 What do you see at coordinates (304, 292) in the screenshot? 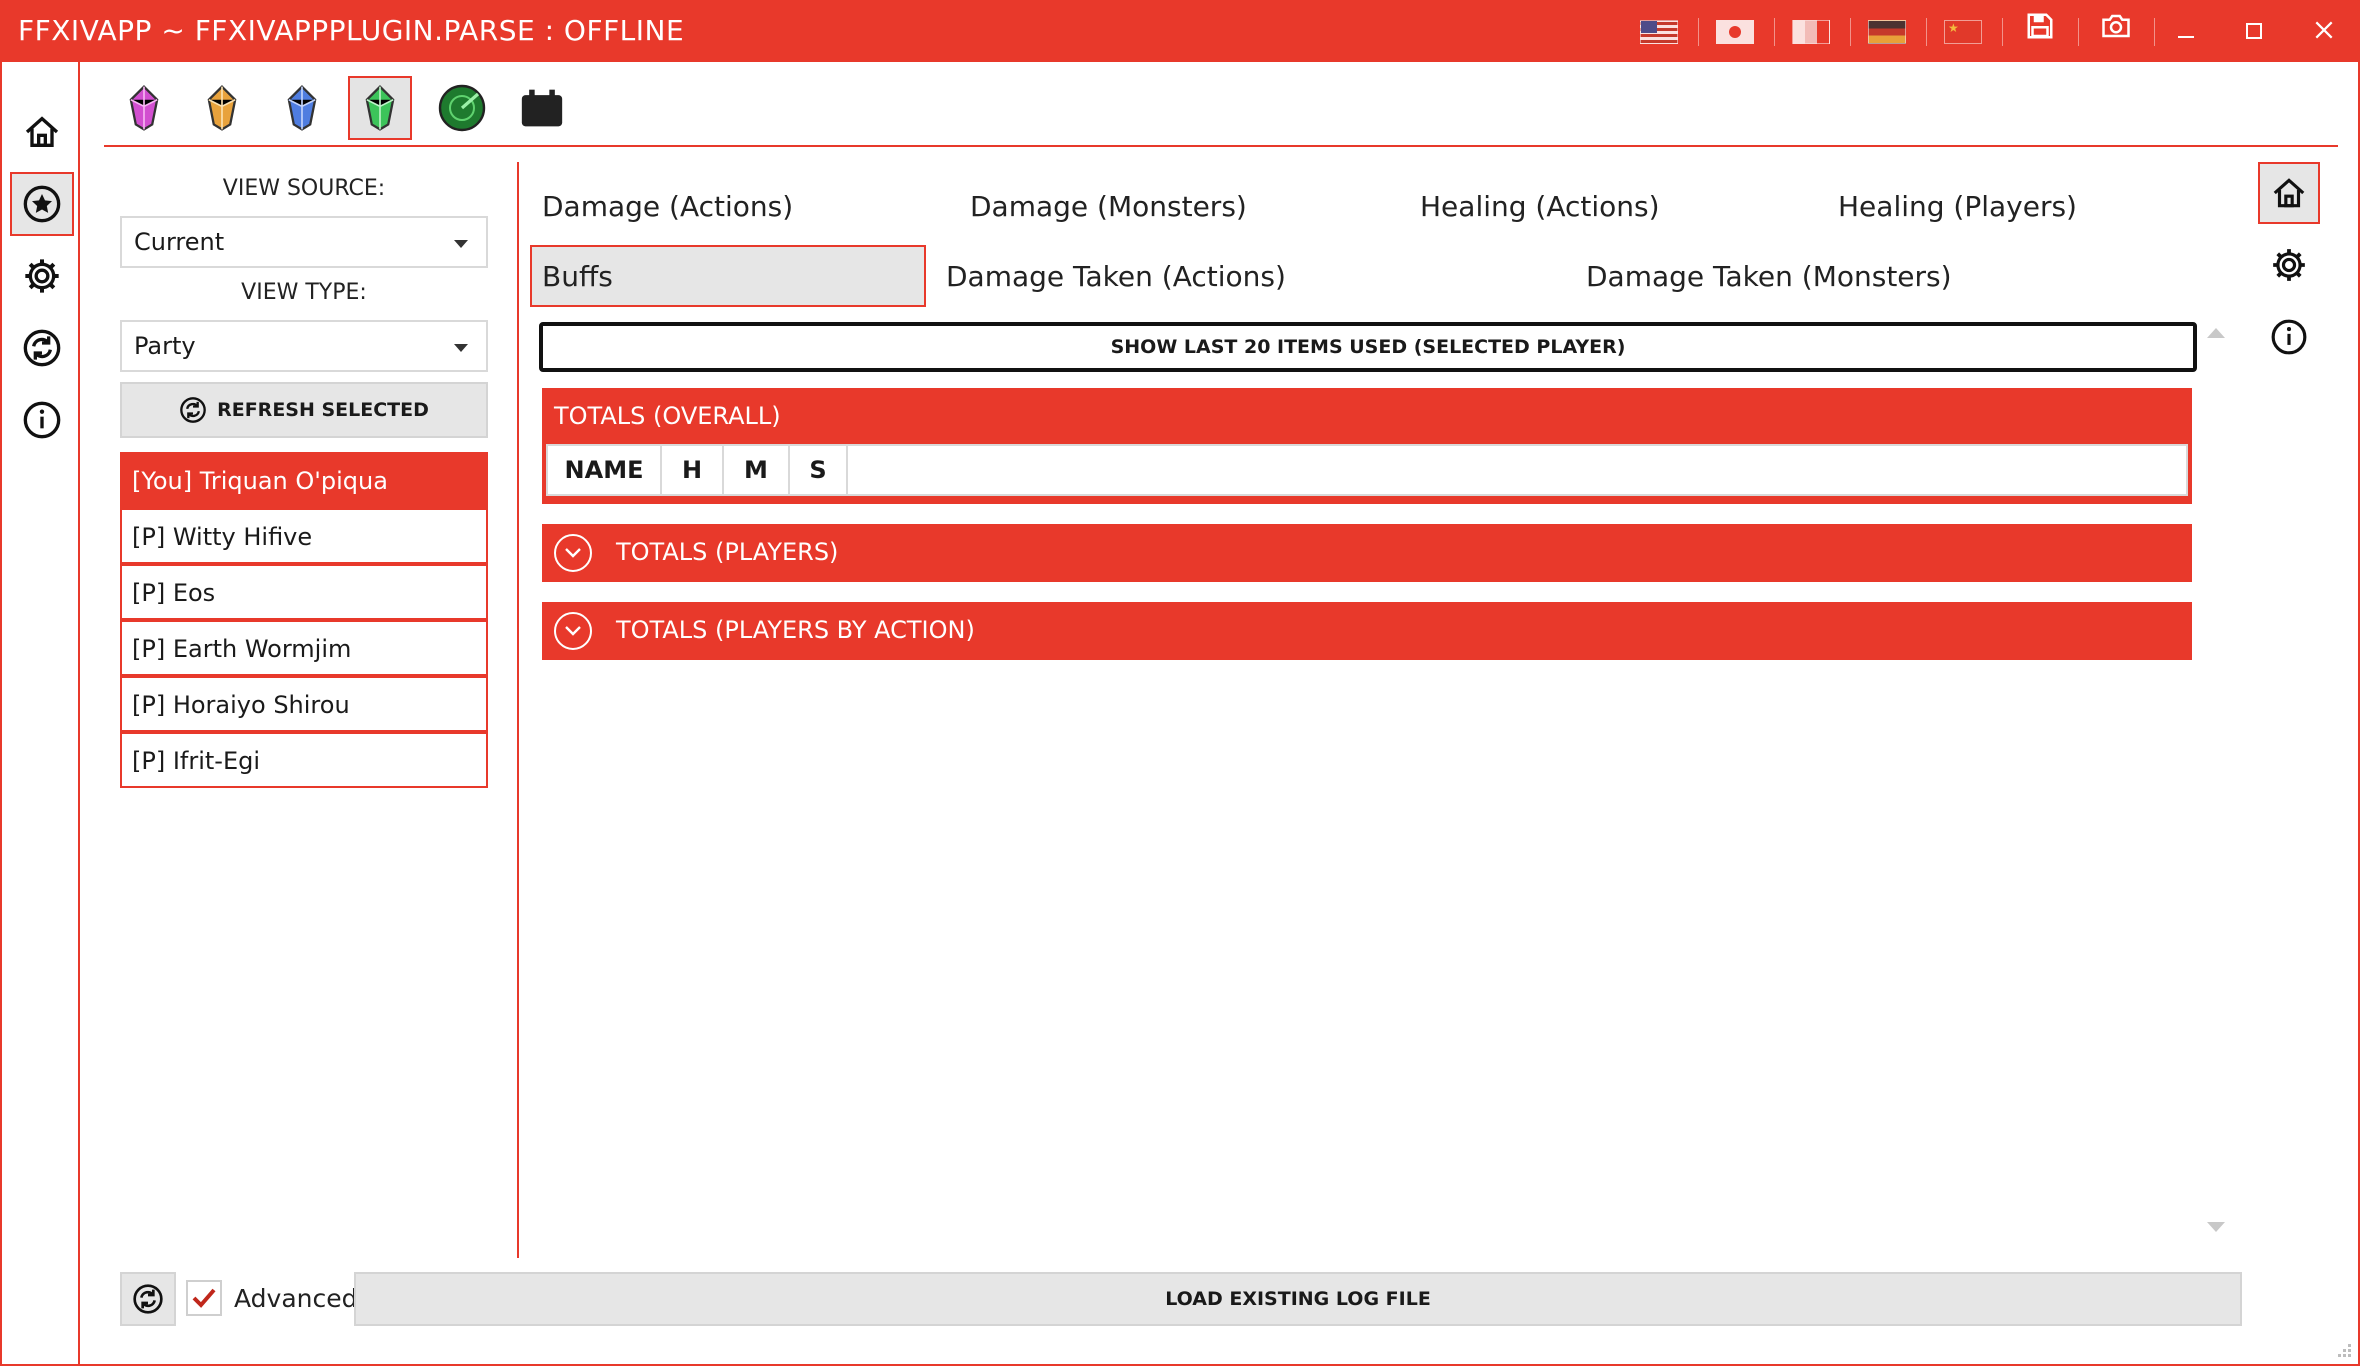
I see `view-type-label: VIEW TYPE:` at bounding box center [304, 292].